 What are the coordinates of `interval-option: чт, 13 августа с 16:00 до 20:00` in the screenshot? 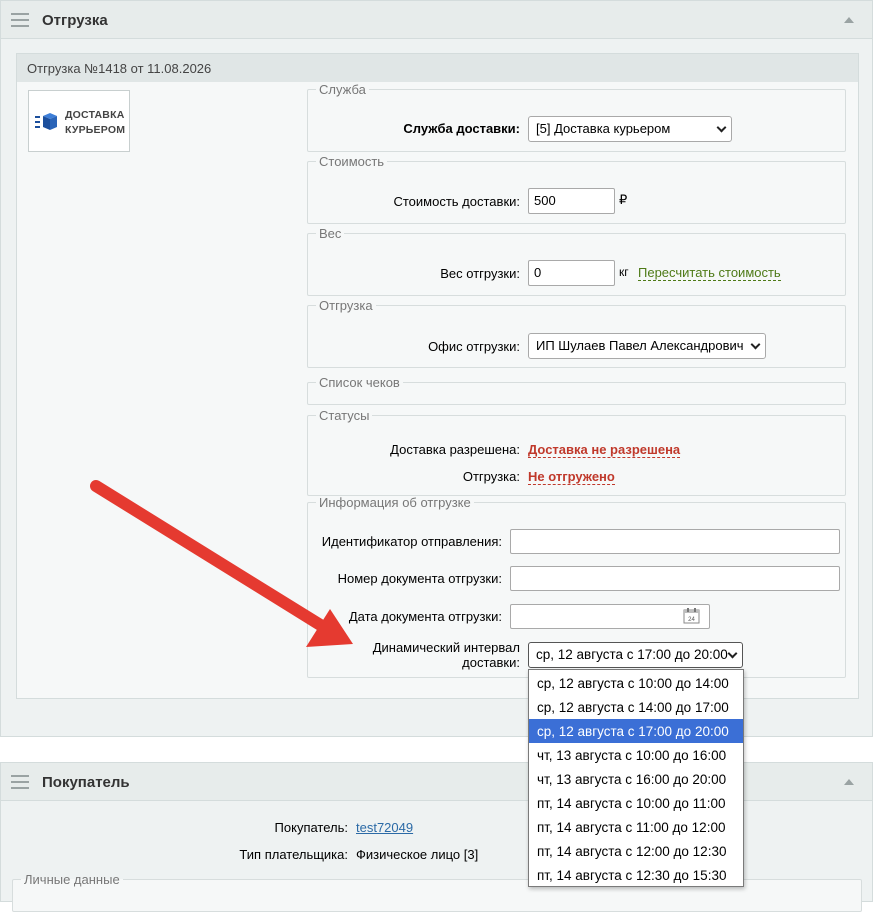 It's located at (636, 779).